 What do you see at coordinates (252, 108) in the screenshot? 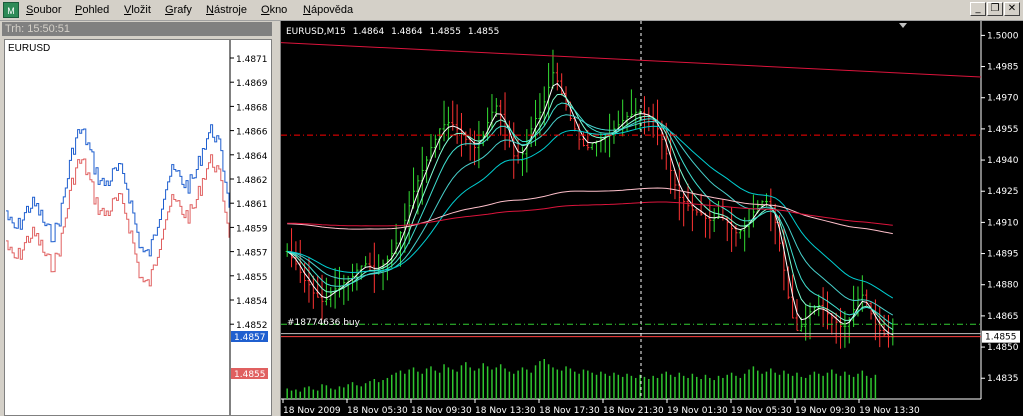
I see `tick-price-label: 1.4868` at bounding box center [252, 108].